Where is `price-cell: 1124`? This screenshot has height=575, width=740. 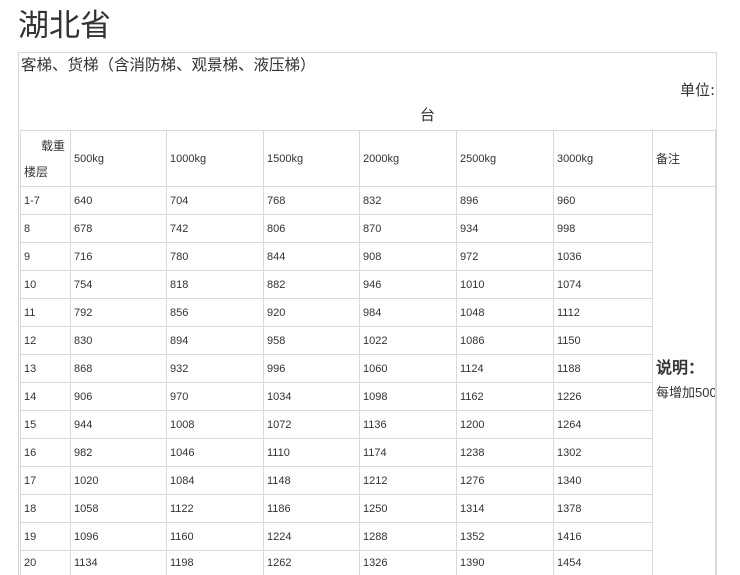
price-cell: 1124 is located at coordinates (505, 368).